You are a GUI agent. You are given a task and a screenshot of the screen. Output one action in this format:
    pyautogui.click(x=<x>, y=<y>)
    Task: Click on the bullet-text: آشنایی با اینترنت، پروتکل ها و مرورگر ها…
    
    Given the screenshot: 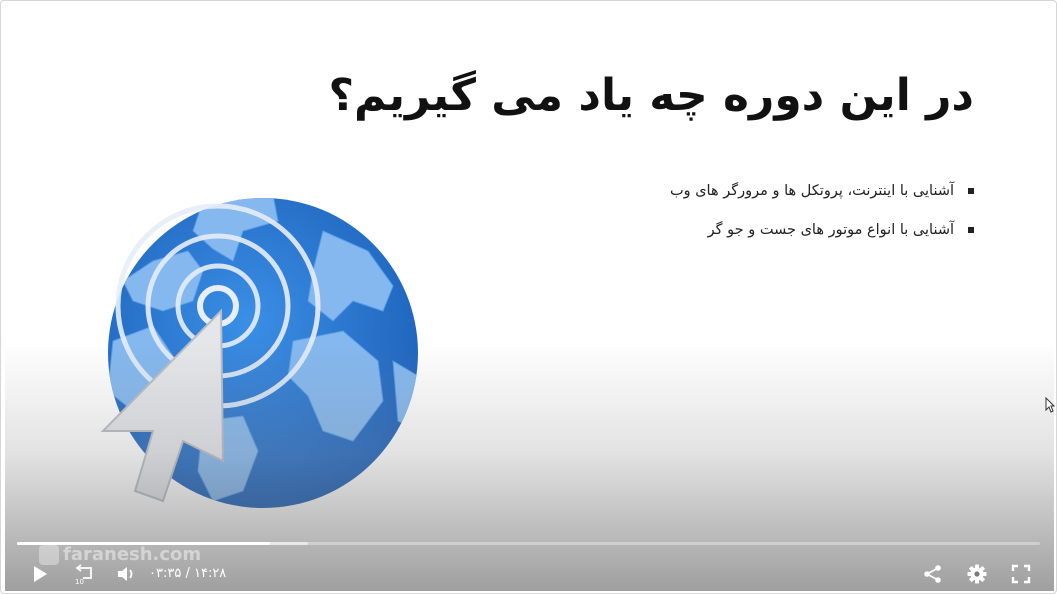 What is the action you would take?
    pyautogui.click(x=811, y=191)
    